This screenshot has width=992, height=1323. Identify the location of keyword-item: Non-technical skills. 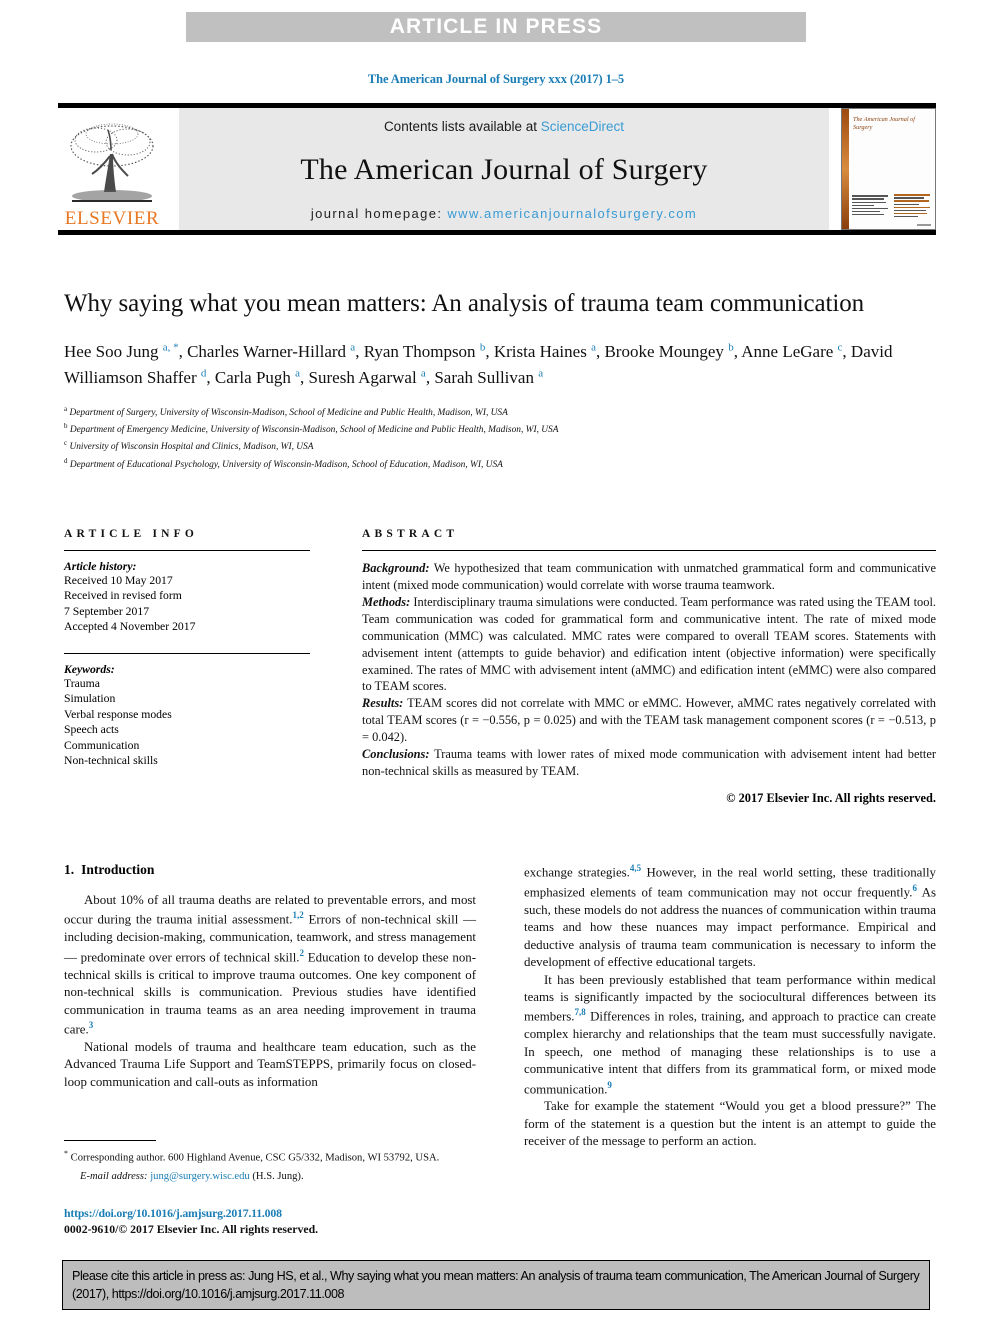
(111, 760).